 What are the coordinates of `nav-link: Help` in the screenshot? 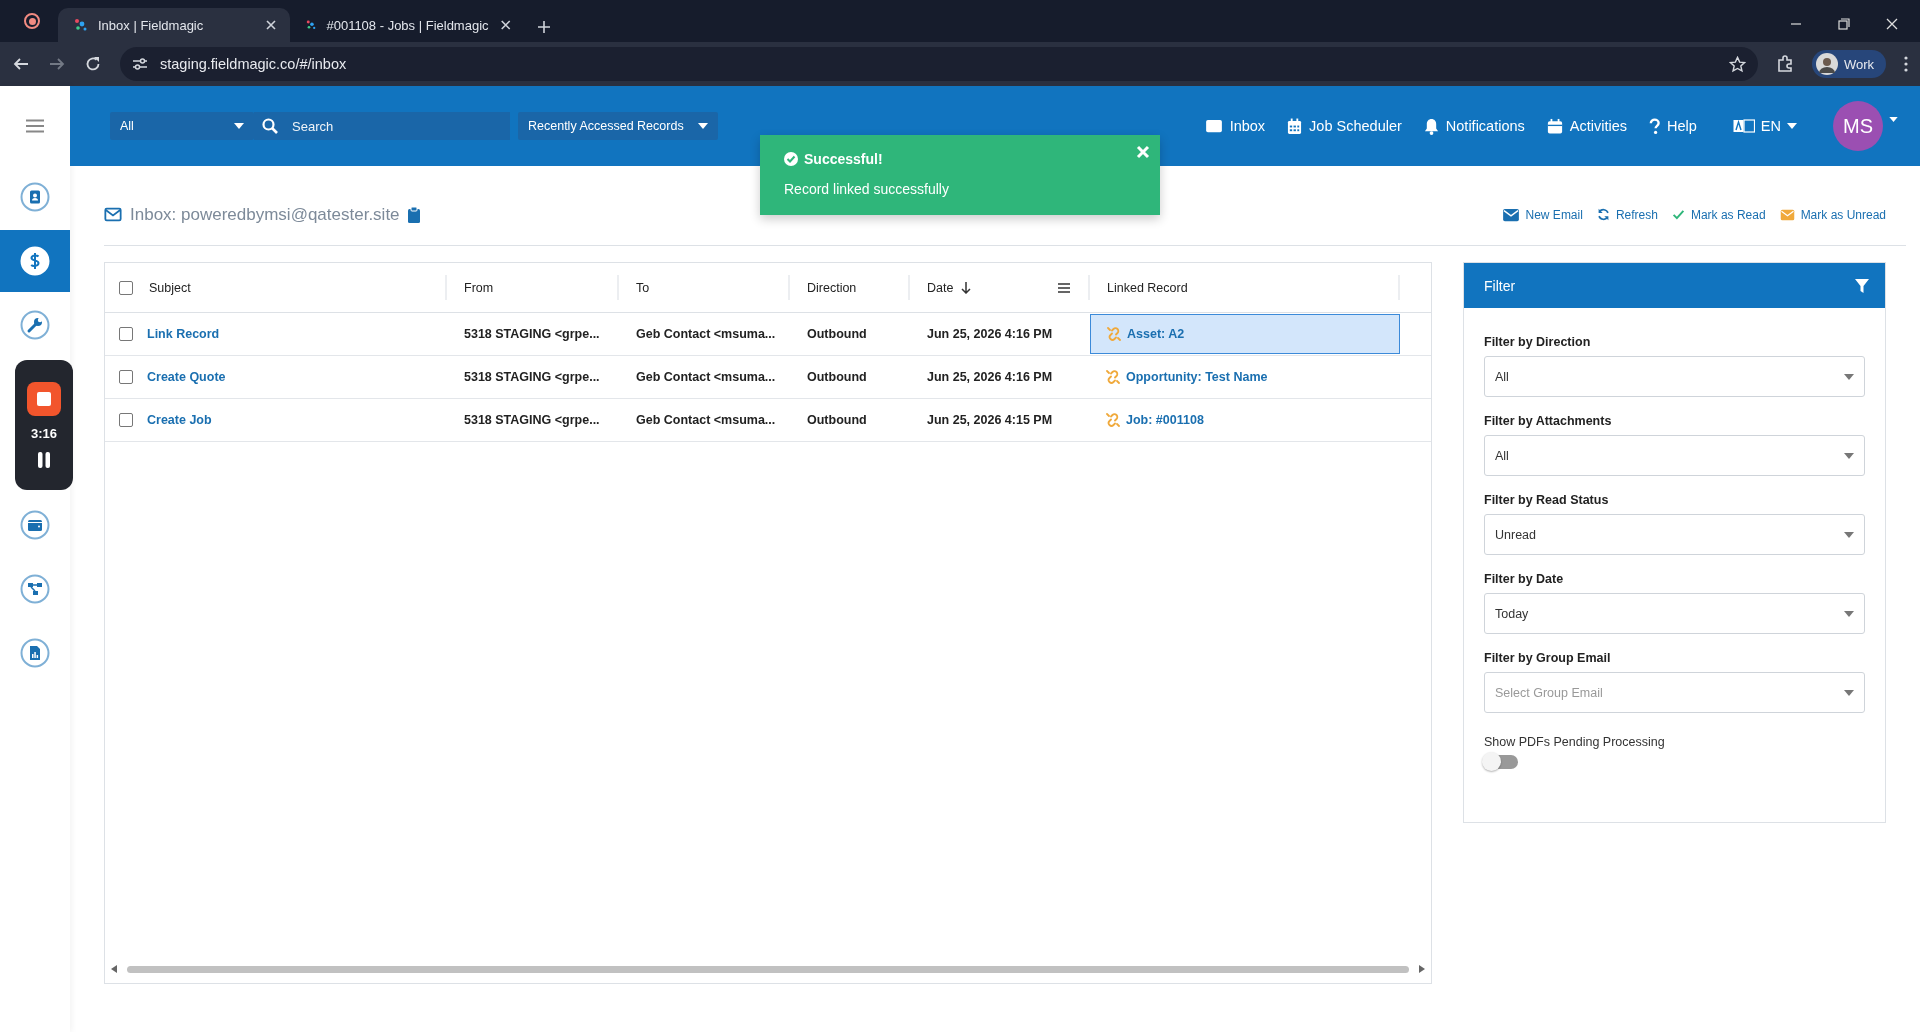 It's located at (1673, 126).